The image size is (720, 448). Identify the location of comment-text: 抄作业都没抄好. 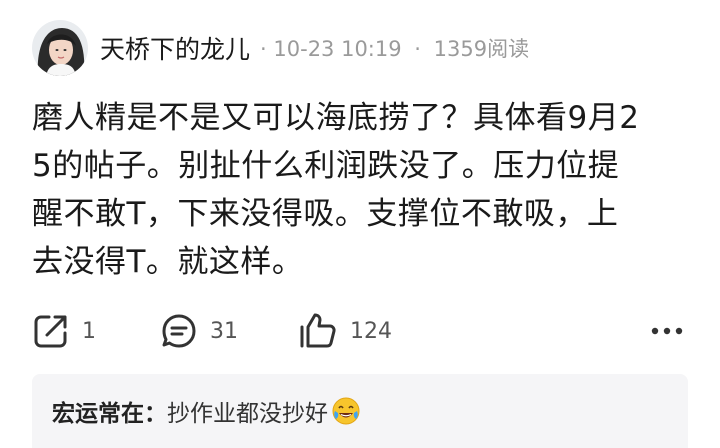
(247, 414).